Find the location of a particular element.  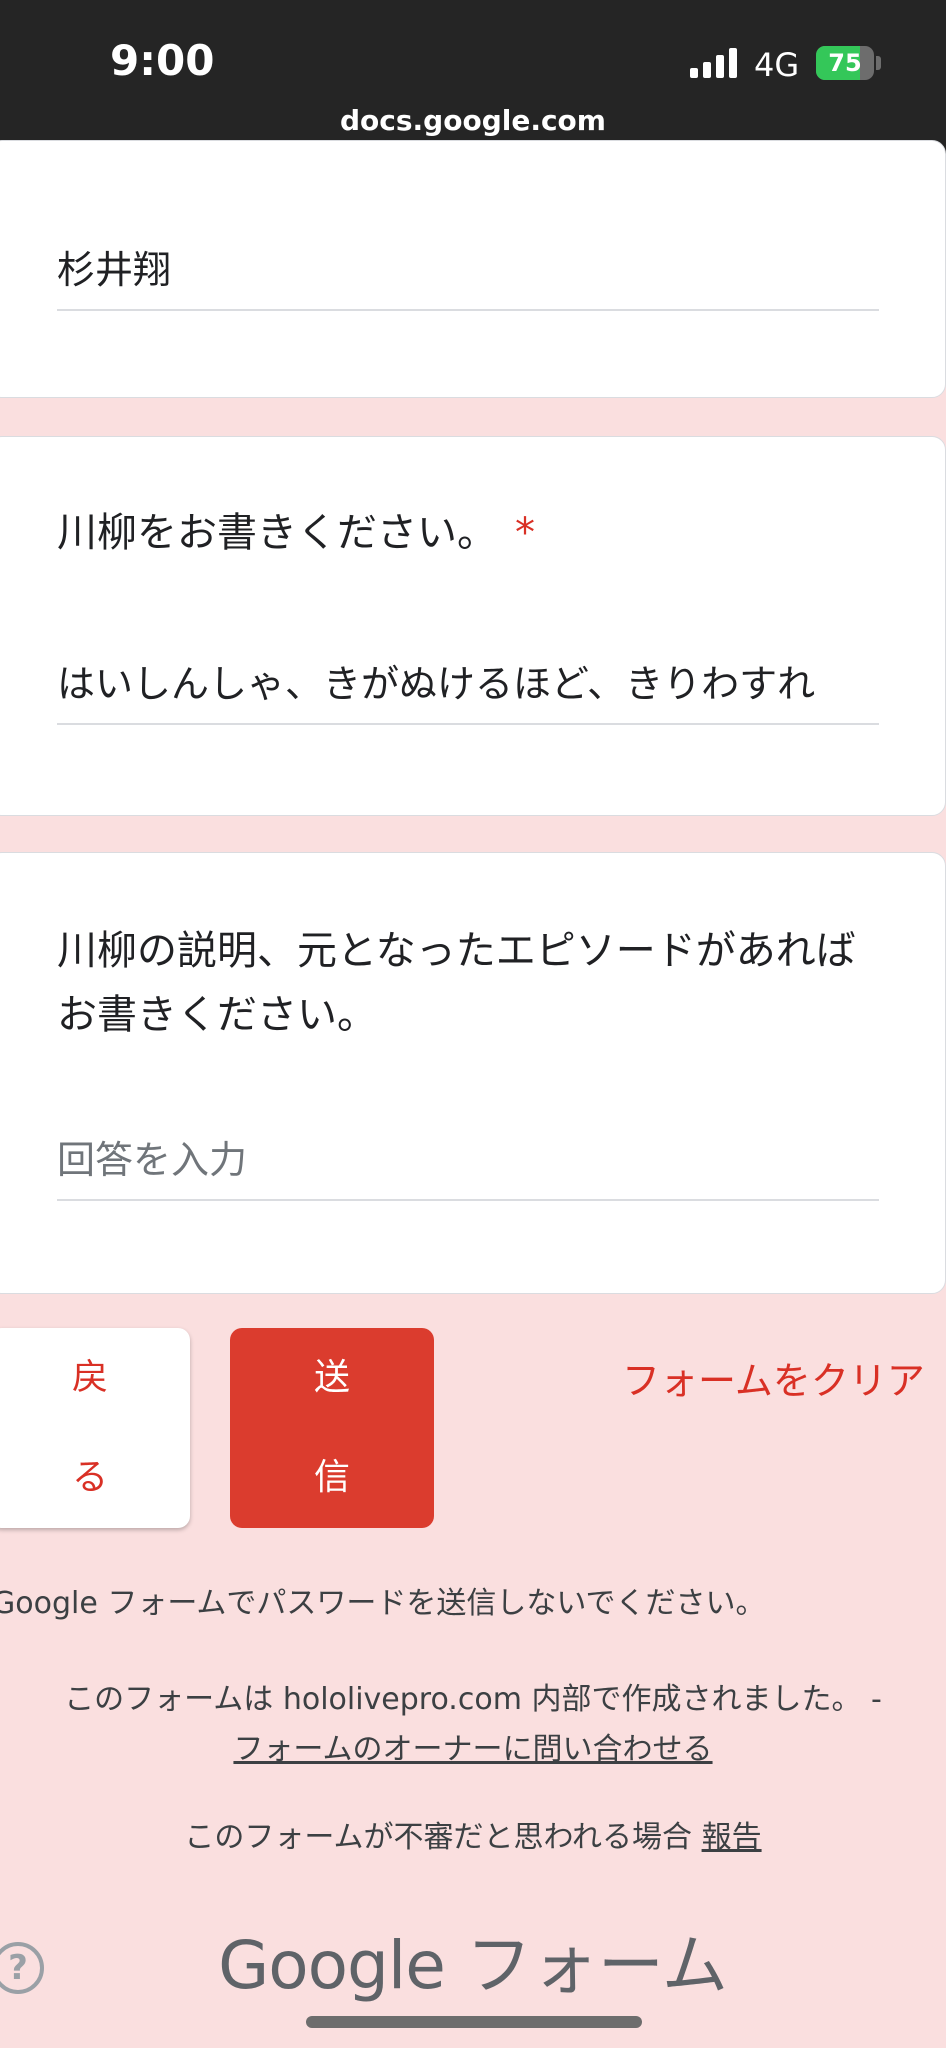

name-answer-field: 杉井翔 is located at coordinates (468, 277).